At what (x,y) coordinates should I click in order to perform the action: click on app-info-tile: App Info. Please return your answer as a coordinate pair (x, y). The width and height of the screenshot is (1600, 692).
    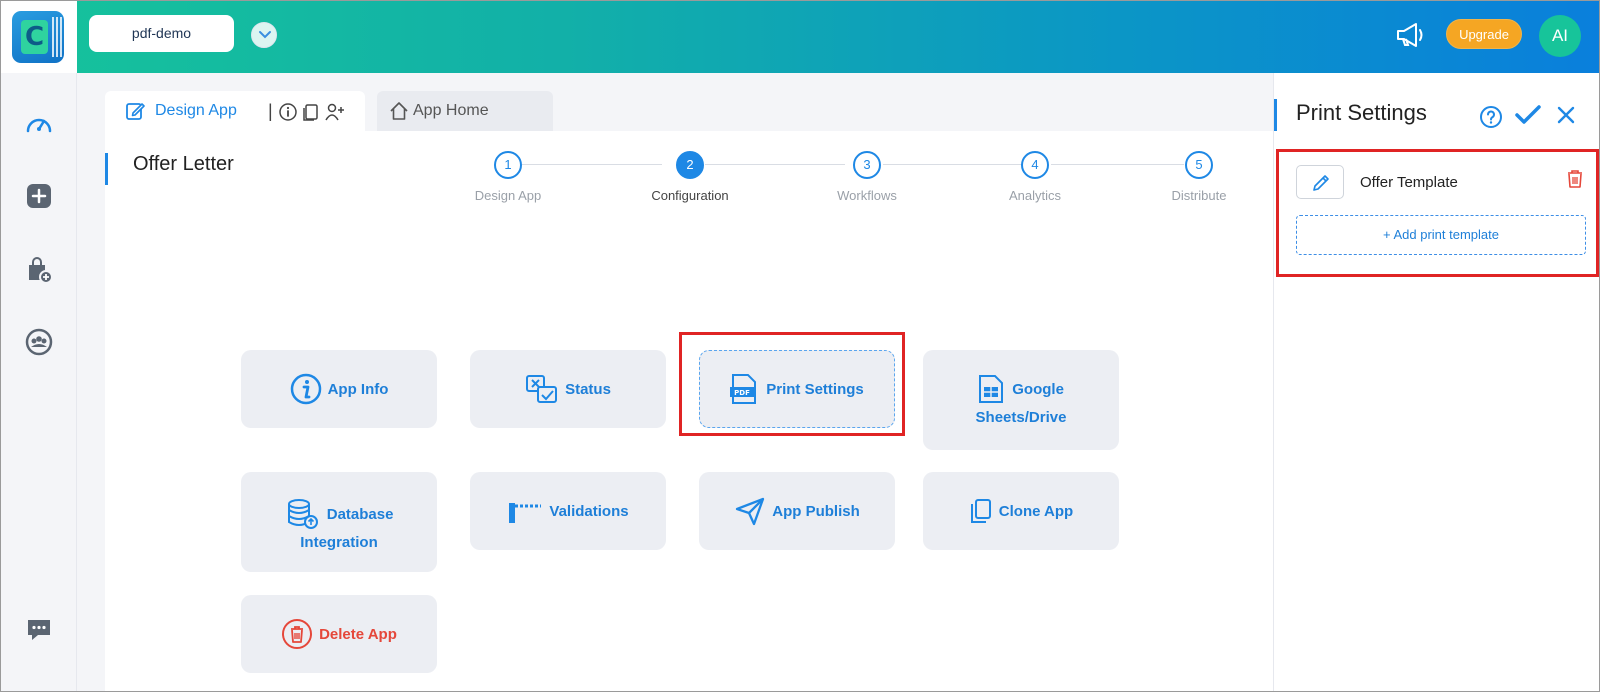
    Looking at the image, I should click on (339, 389).